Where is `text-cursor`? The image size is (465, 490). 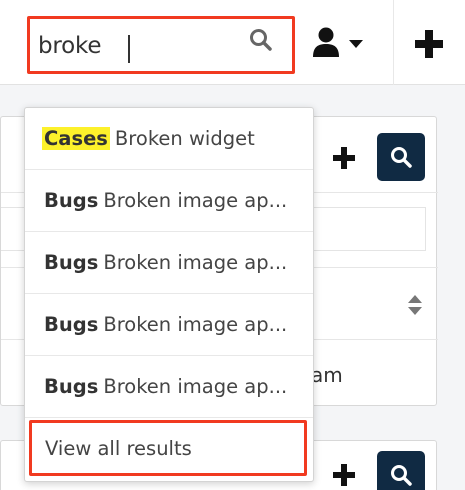 text-cursor is located at coordinates (129, 49).